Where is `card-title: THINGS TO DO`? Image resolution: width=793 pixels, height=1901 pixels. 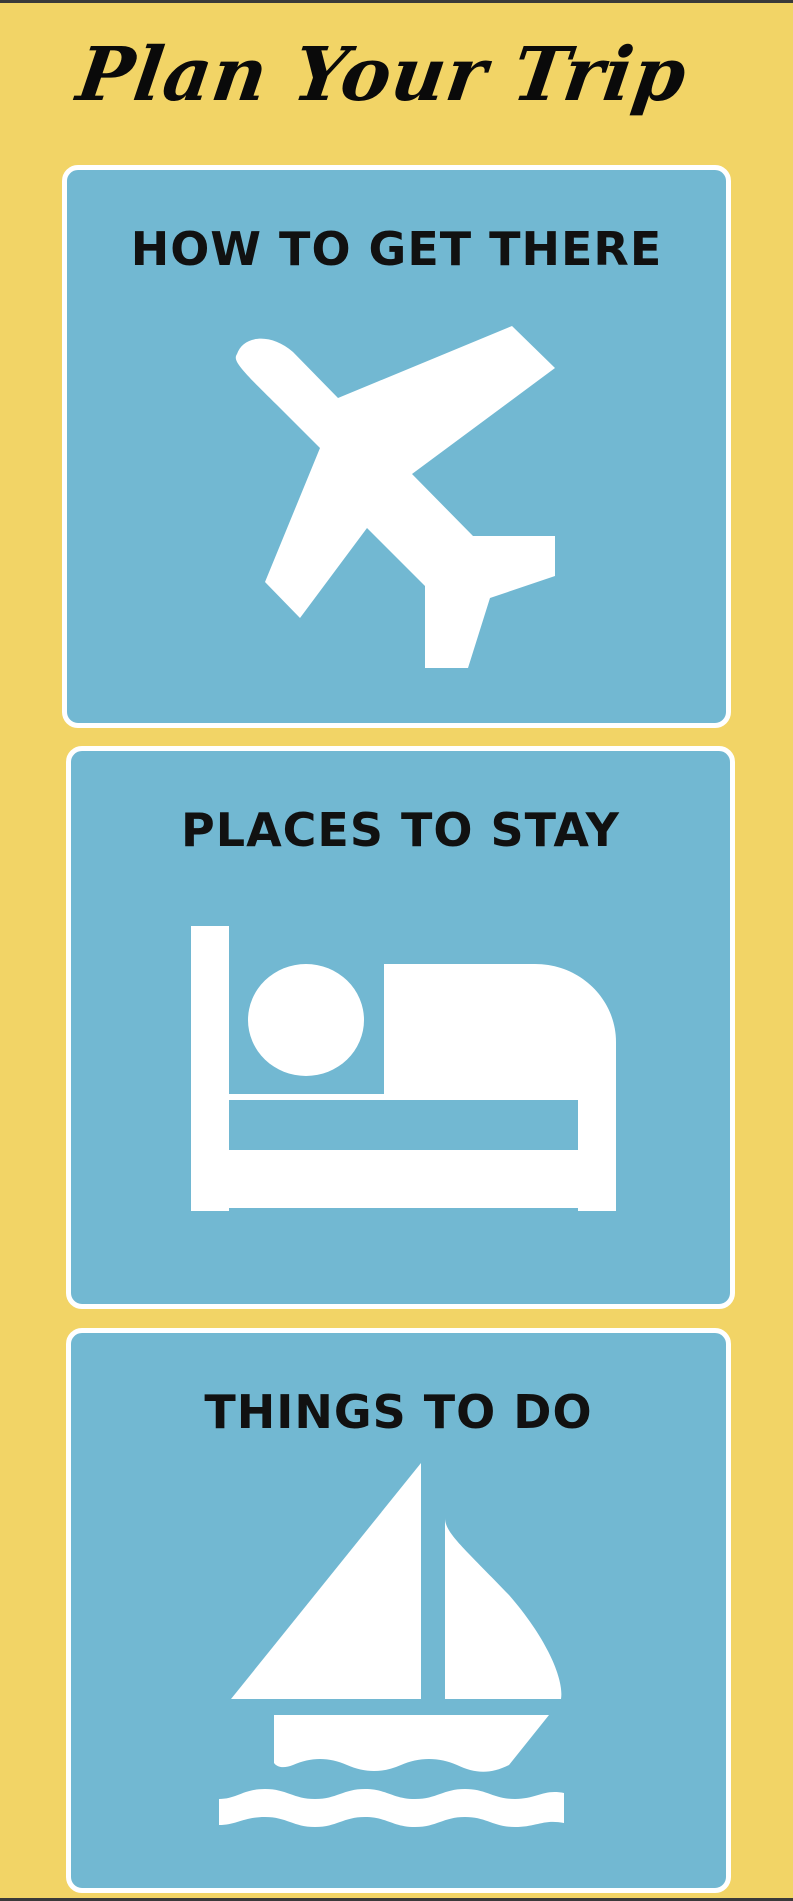
card-title: THINGS TO DO is located at coordinates (398, 1412).